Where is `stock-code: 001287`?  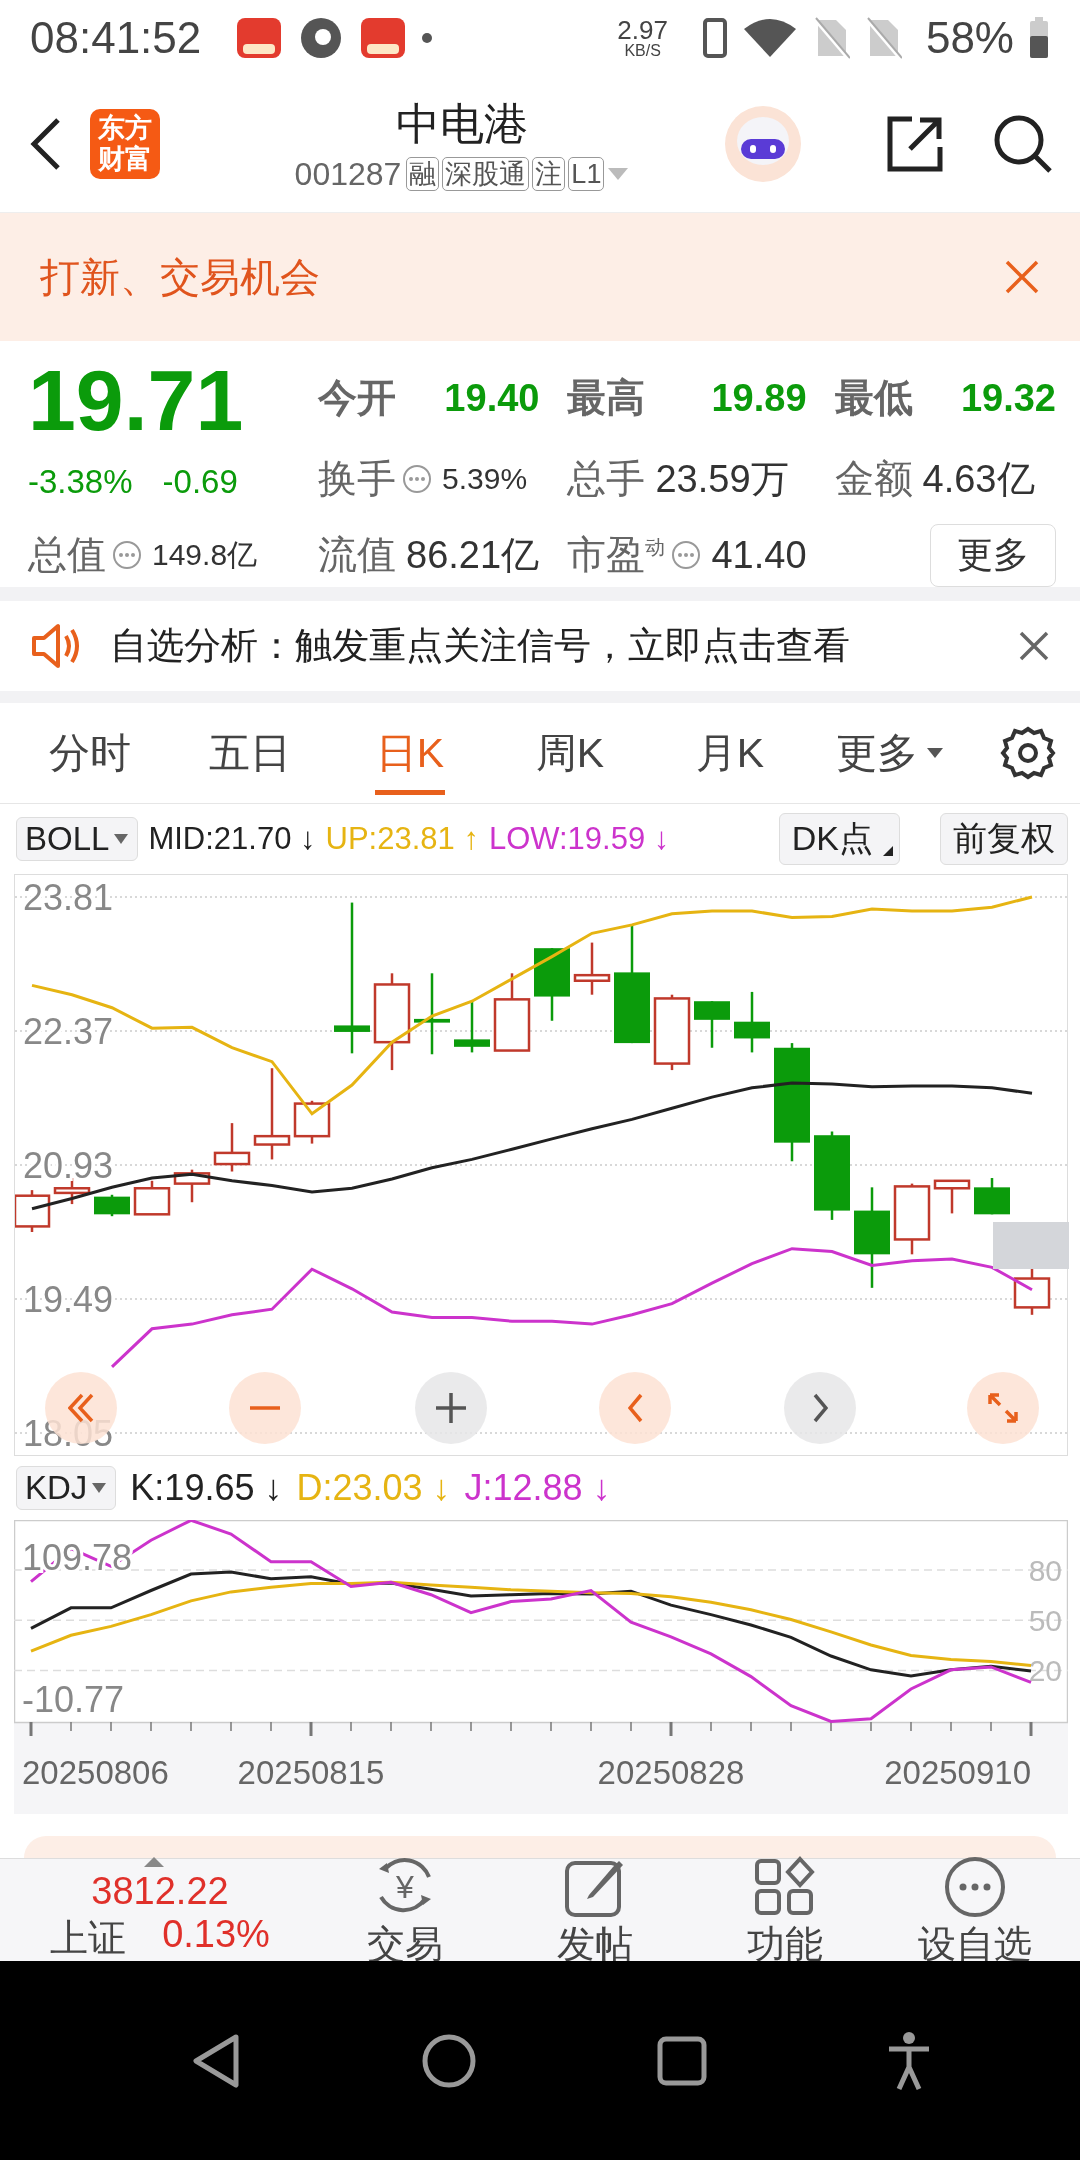 stock-code: 001287 is located at coordinates (348, 174).